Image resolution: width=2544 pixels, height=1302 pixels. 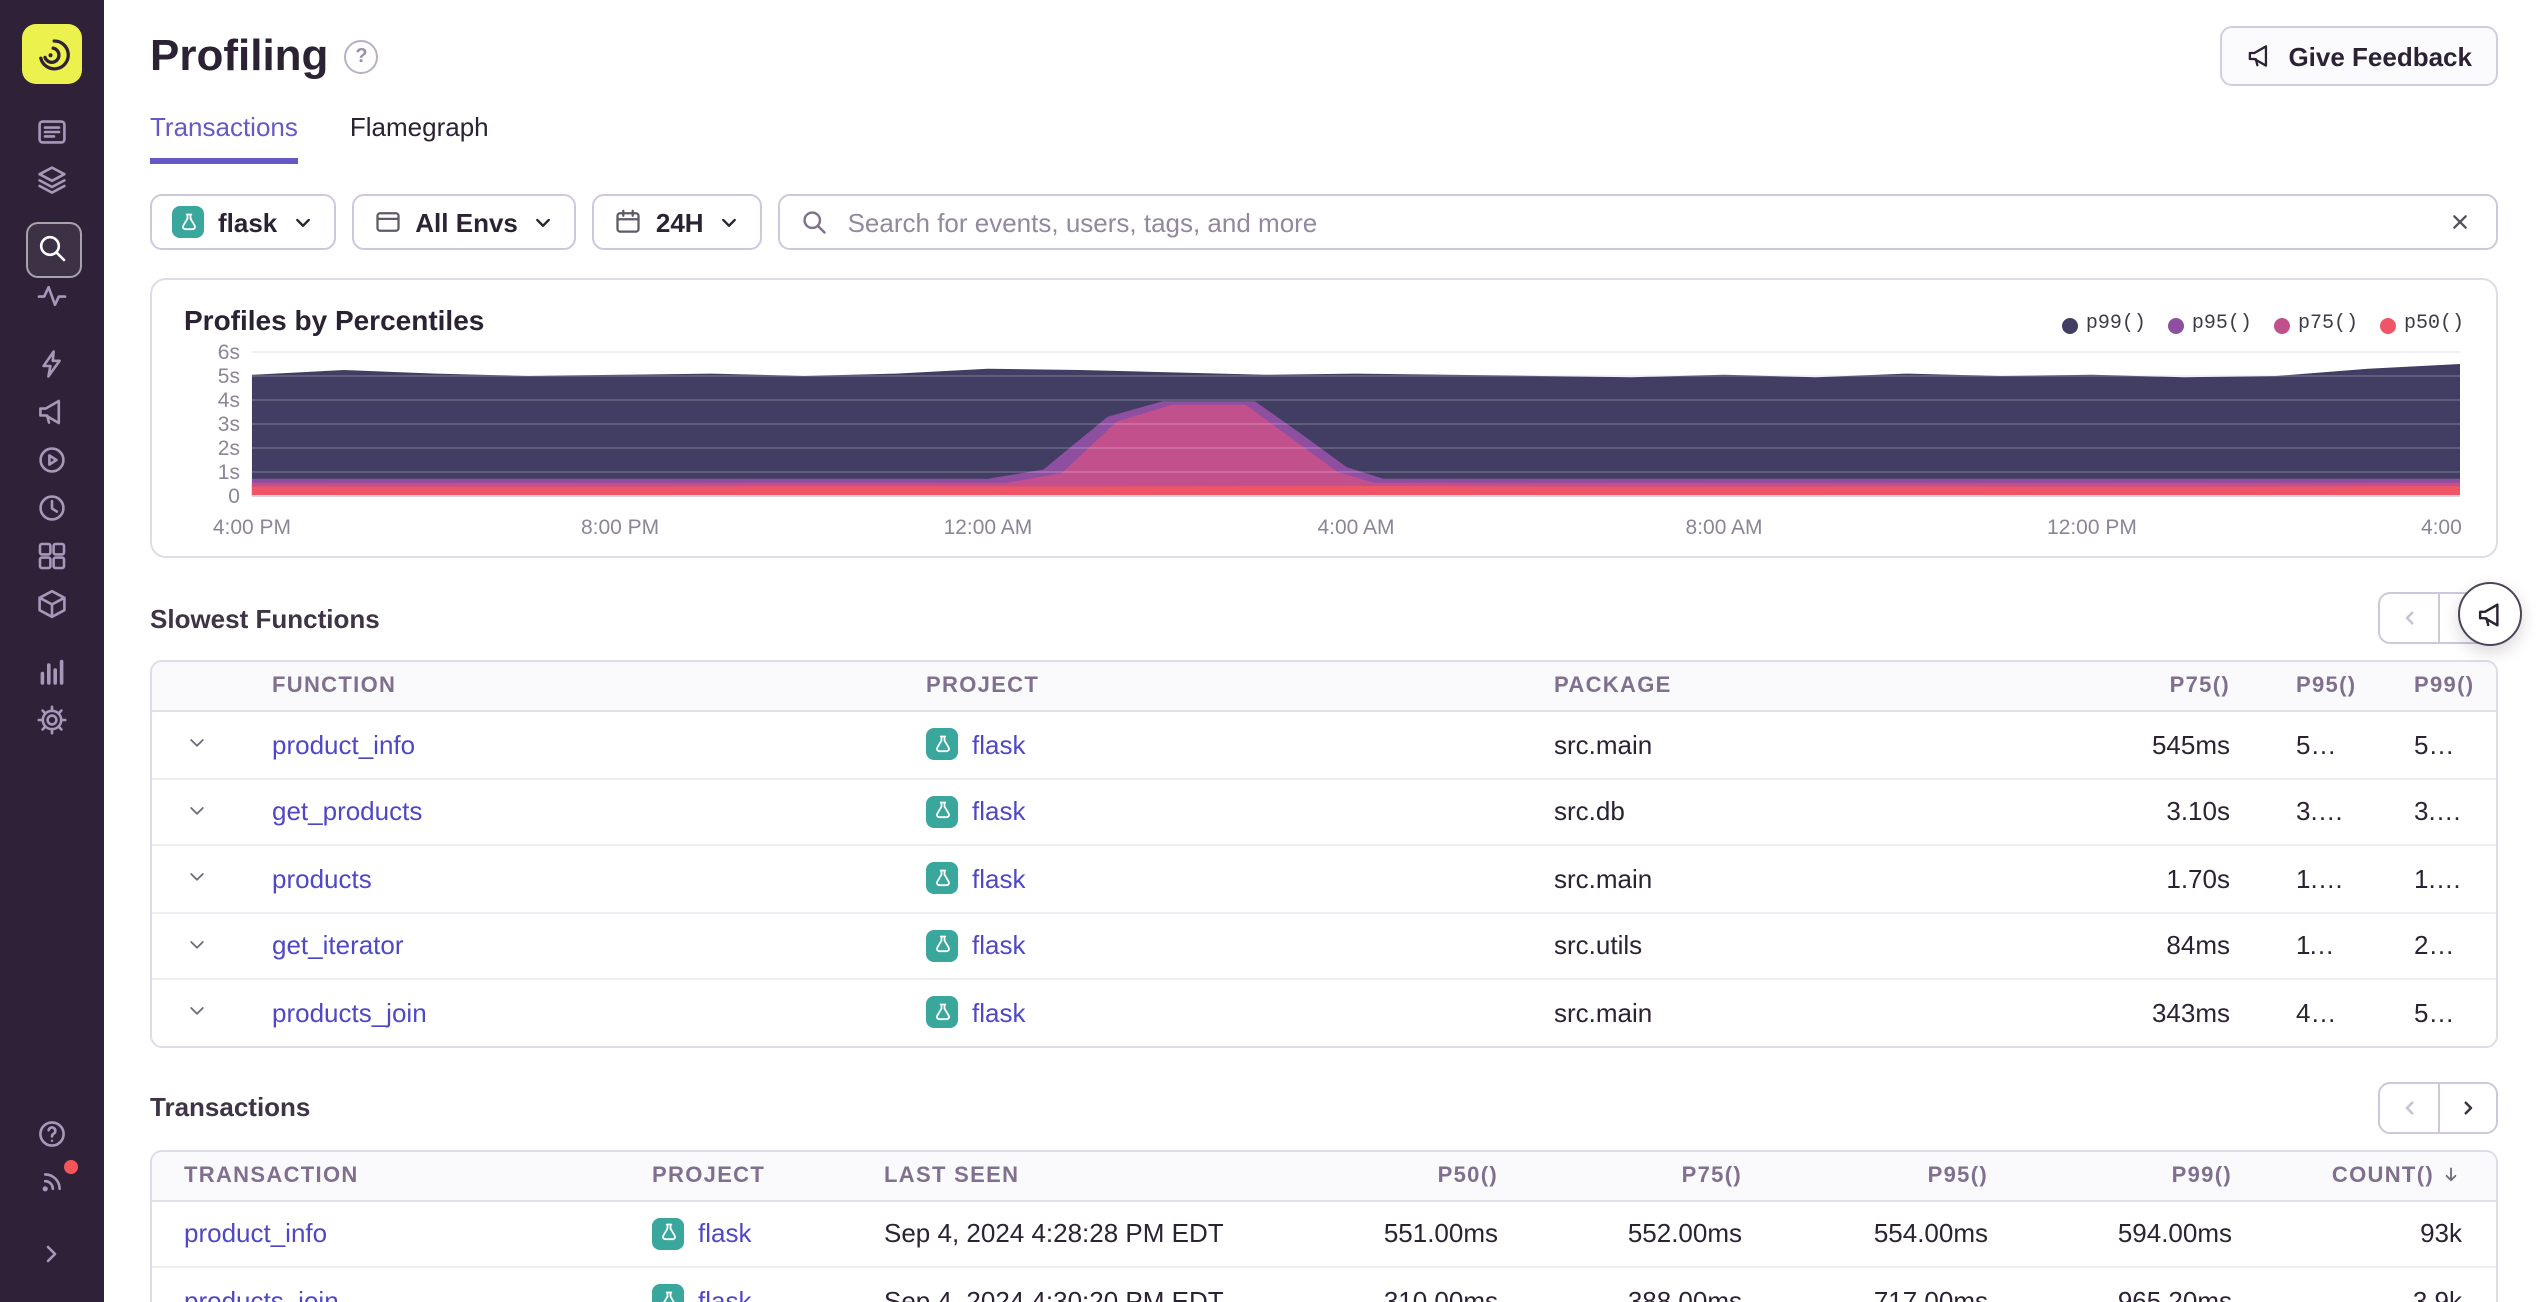 I want to click on p95-cell: 483ms, so click(x=2323, y=1011).